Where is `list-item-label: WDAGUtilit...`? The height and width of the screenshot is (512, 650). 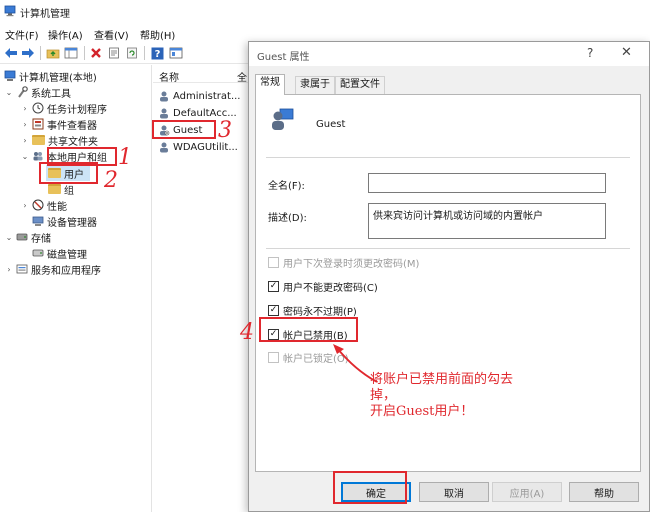 list-item-label: WDAGUtilit... is located at coordinates (205, 147).